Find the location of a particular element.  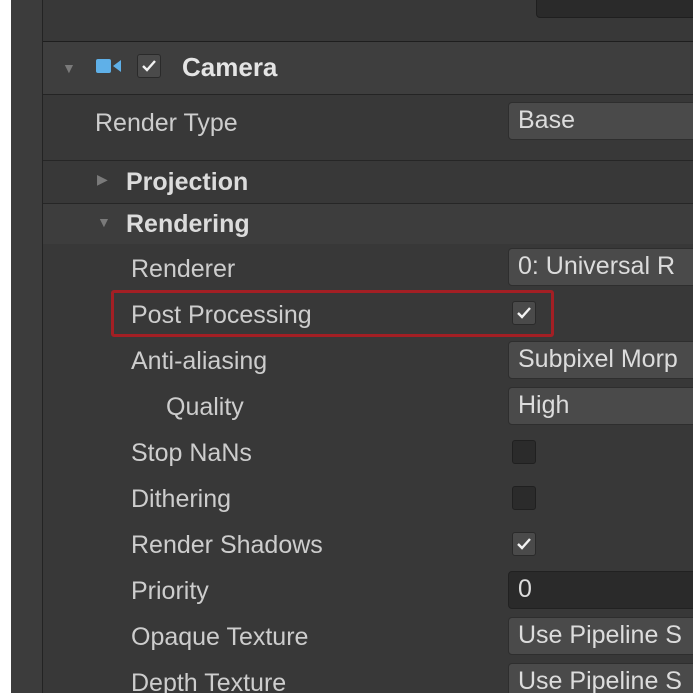

render-shadows-checkbox is located at coordinates (524, 544).